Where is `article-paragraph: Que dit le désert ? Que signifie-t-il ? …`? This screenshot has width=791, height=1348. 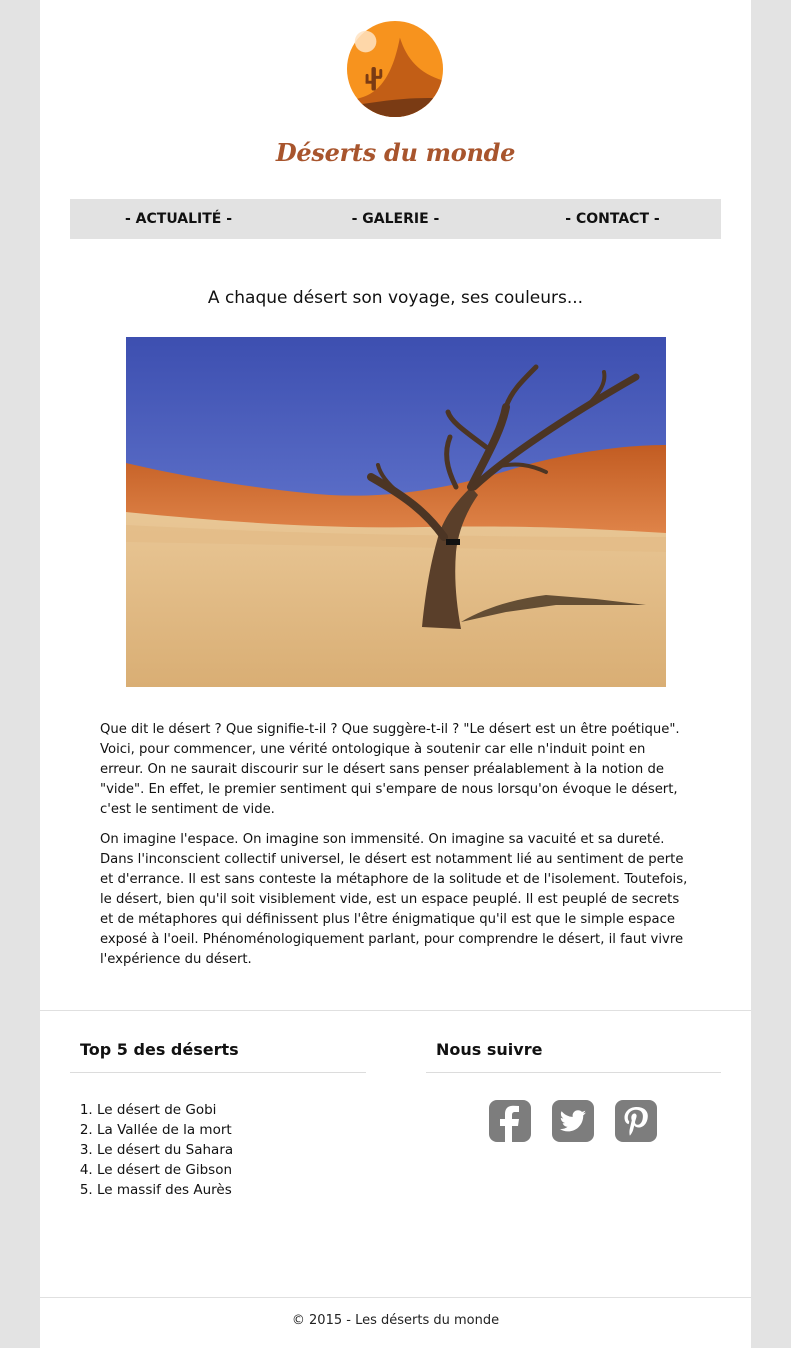
article-paragraph: Que dit le désert ? Que signifie-t-il ? … is located at coordinates (390, 769).